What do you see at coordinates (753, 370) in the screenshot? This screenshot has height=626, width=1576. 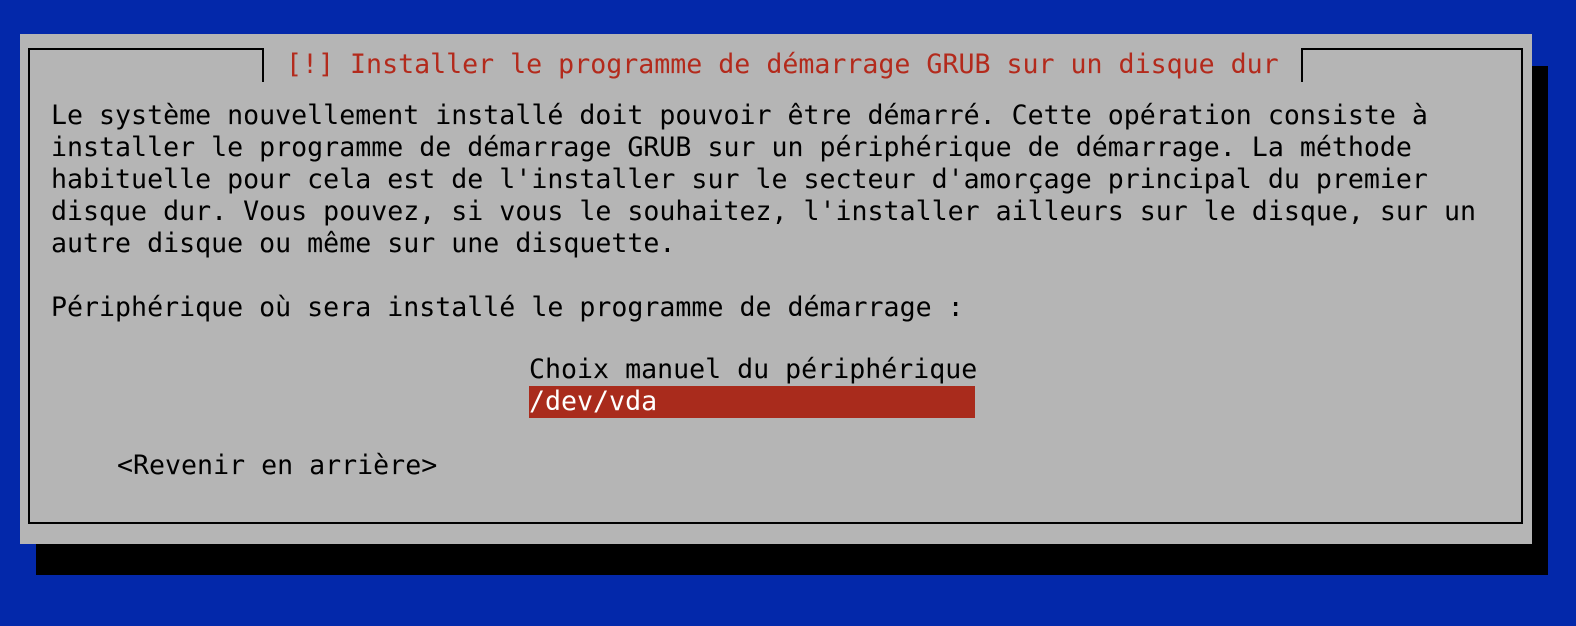 I see `option-manual-device: Choix manuel du périphérique` at bounding box center [753, 370].